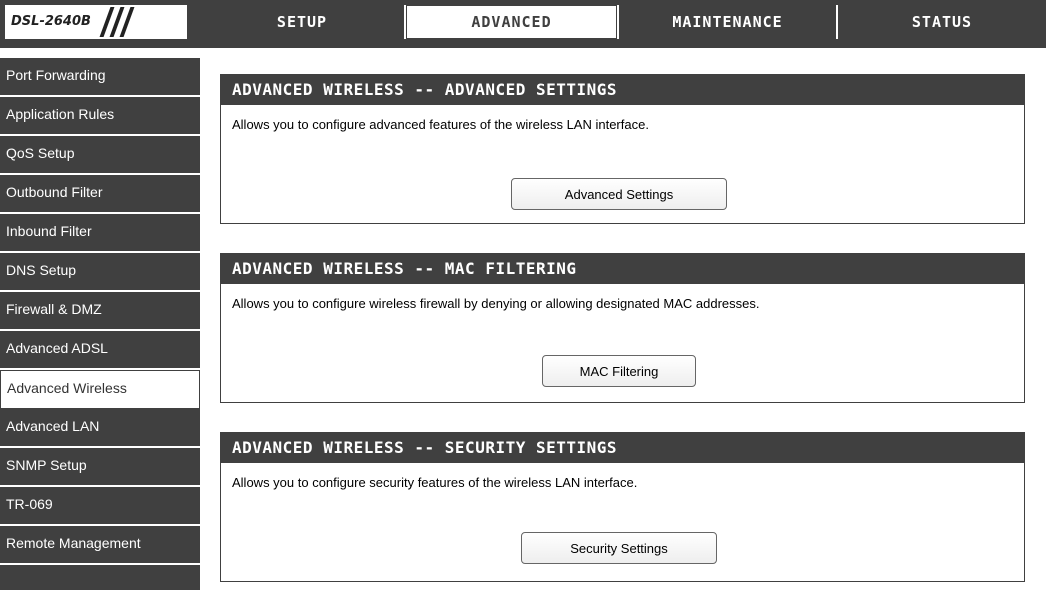 This screenshot has height=590, width=1046. Describe the element at coordinates (619, 371) in the screenshot. I see `mac-filtering-button: MAC Filtering` at that location.